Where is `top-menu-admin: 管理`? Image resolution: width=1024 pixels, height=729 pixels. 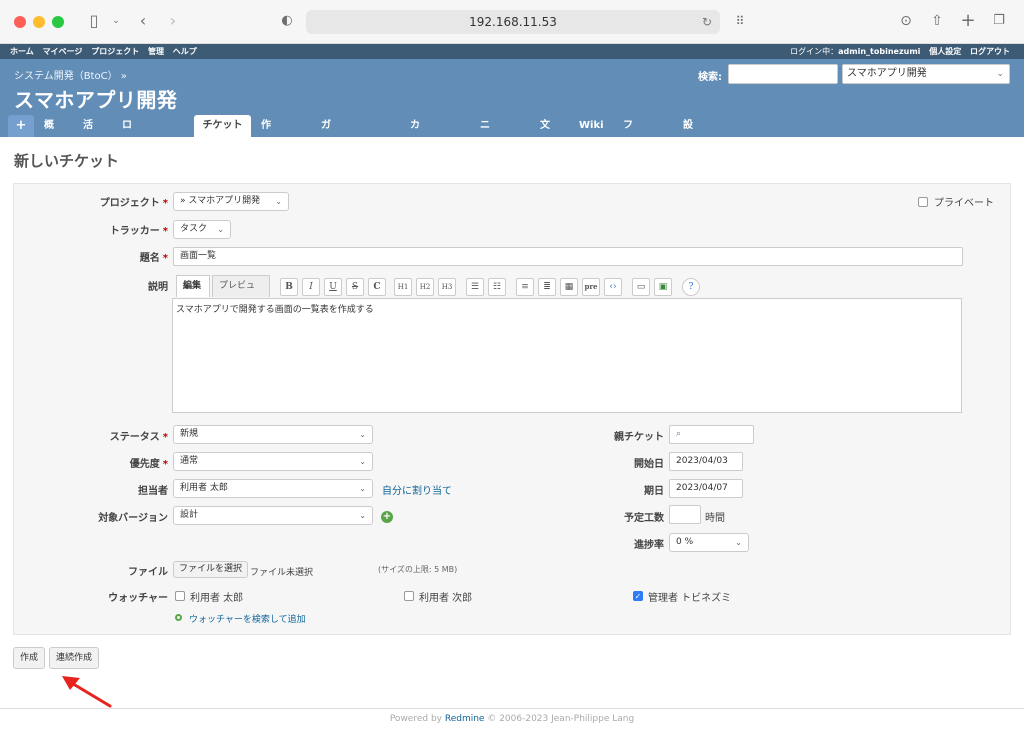 top-menu-admin: 管理 is located at coordinates (156, 51).